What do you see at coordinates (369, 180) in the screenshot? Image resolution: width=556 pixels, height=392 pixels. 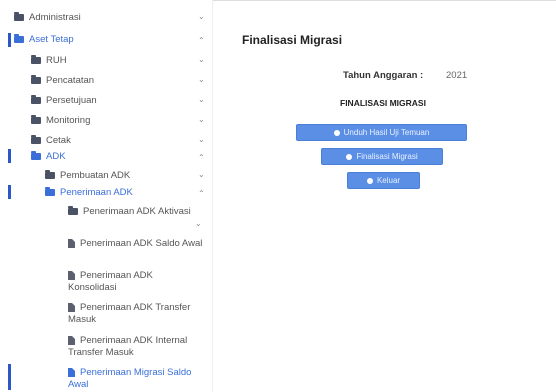 I see `exit-icon` at bounding box center [369, 180].